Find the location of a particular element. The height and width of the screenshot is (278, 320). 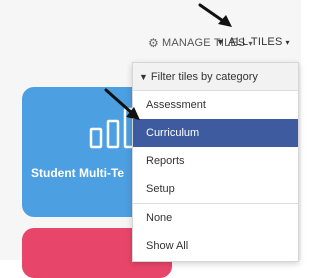

menu-item-reports: Reports is located at coordinates (215, 161).